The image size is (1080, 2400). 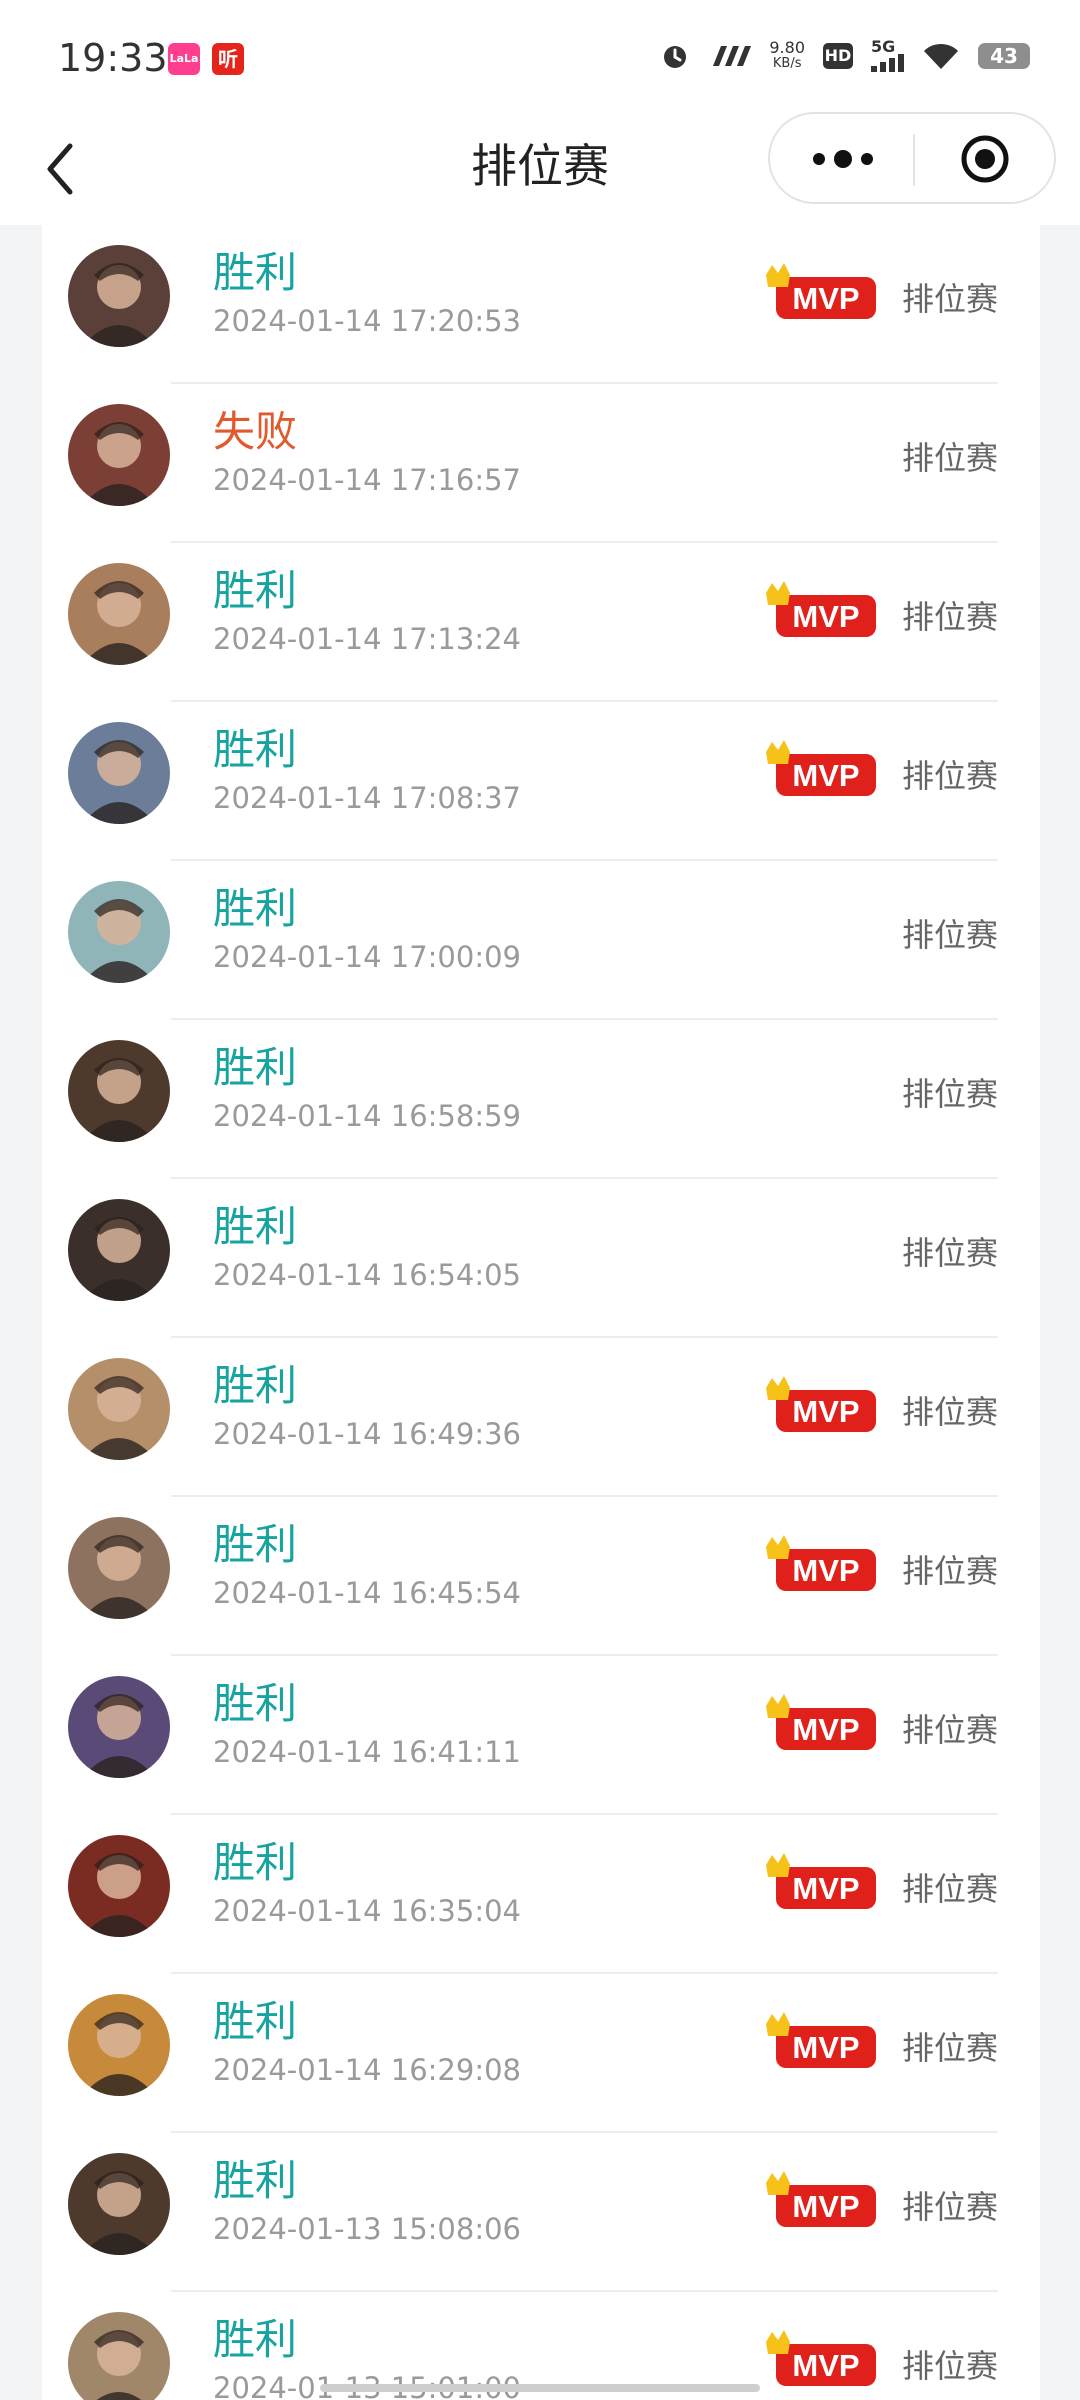 I want to click on match-row: 胜利 2024-01-14 16:41:11 MVP 排位赛, so click(x=541, y=1735).